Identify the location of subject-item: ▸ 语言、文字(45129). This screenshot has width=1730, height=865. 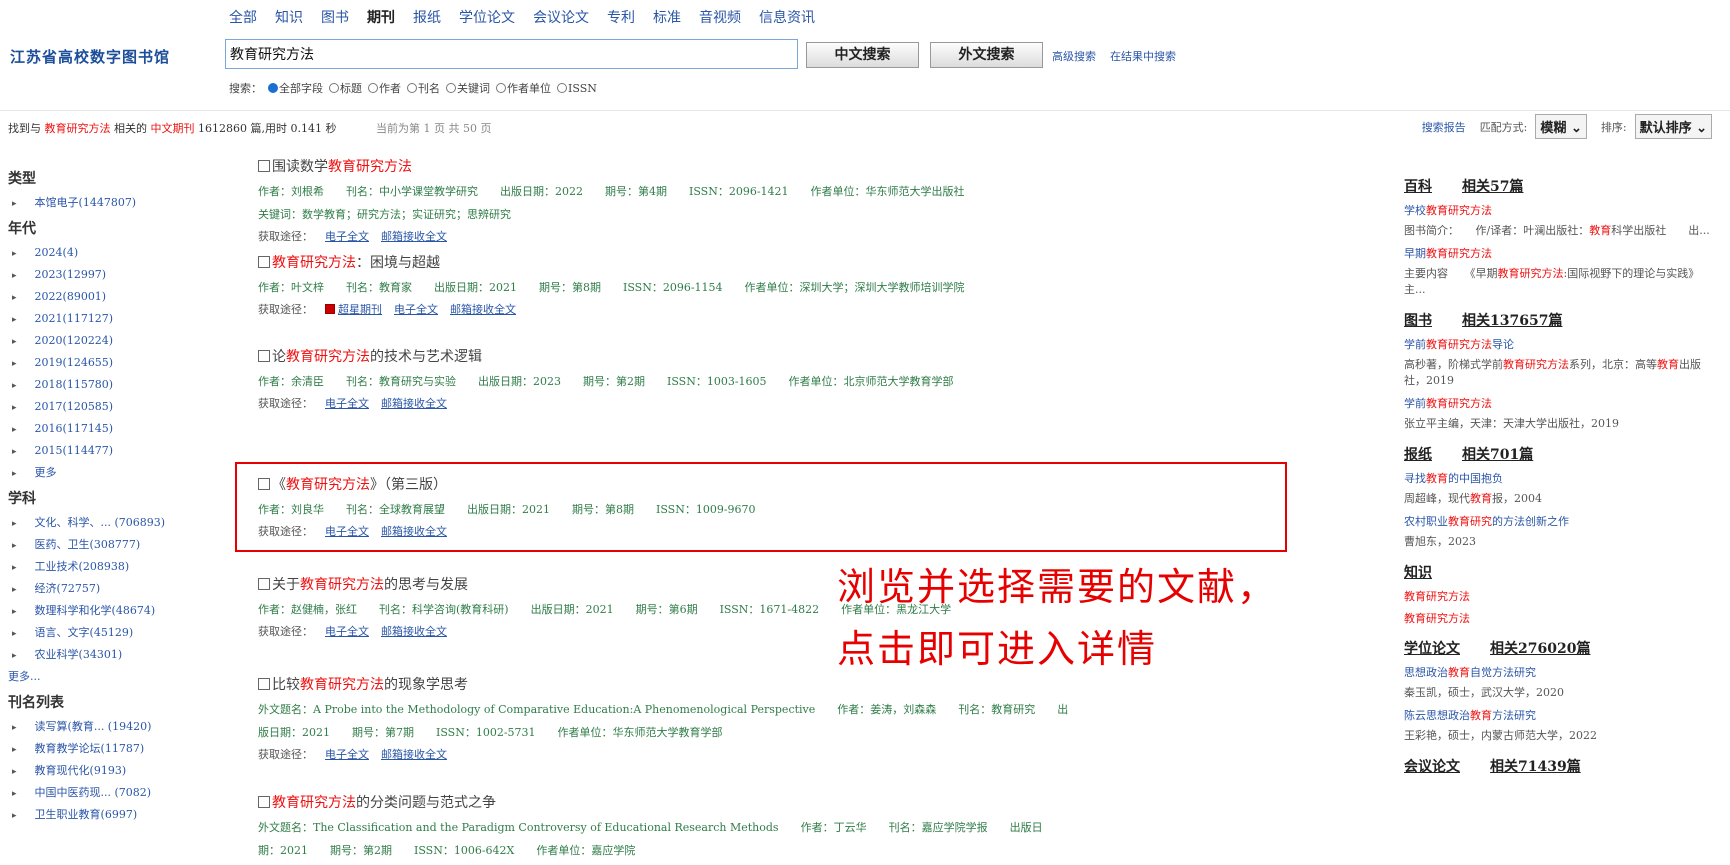
(115, 633).